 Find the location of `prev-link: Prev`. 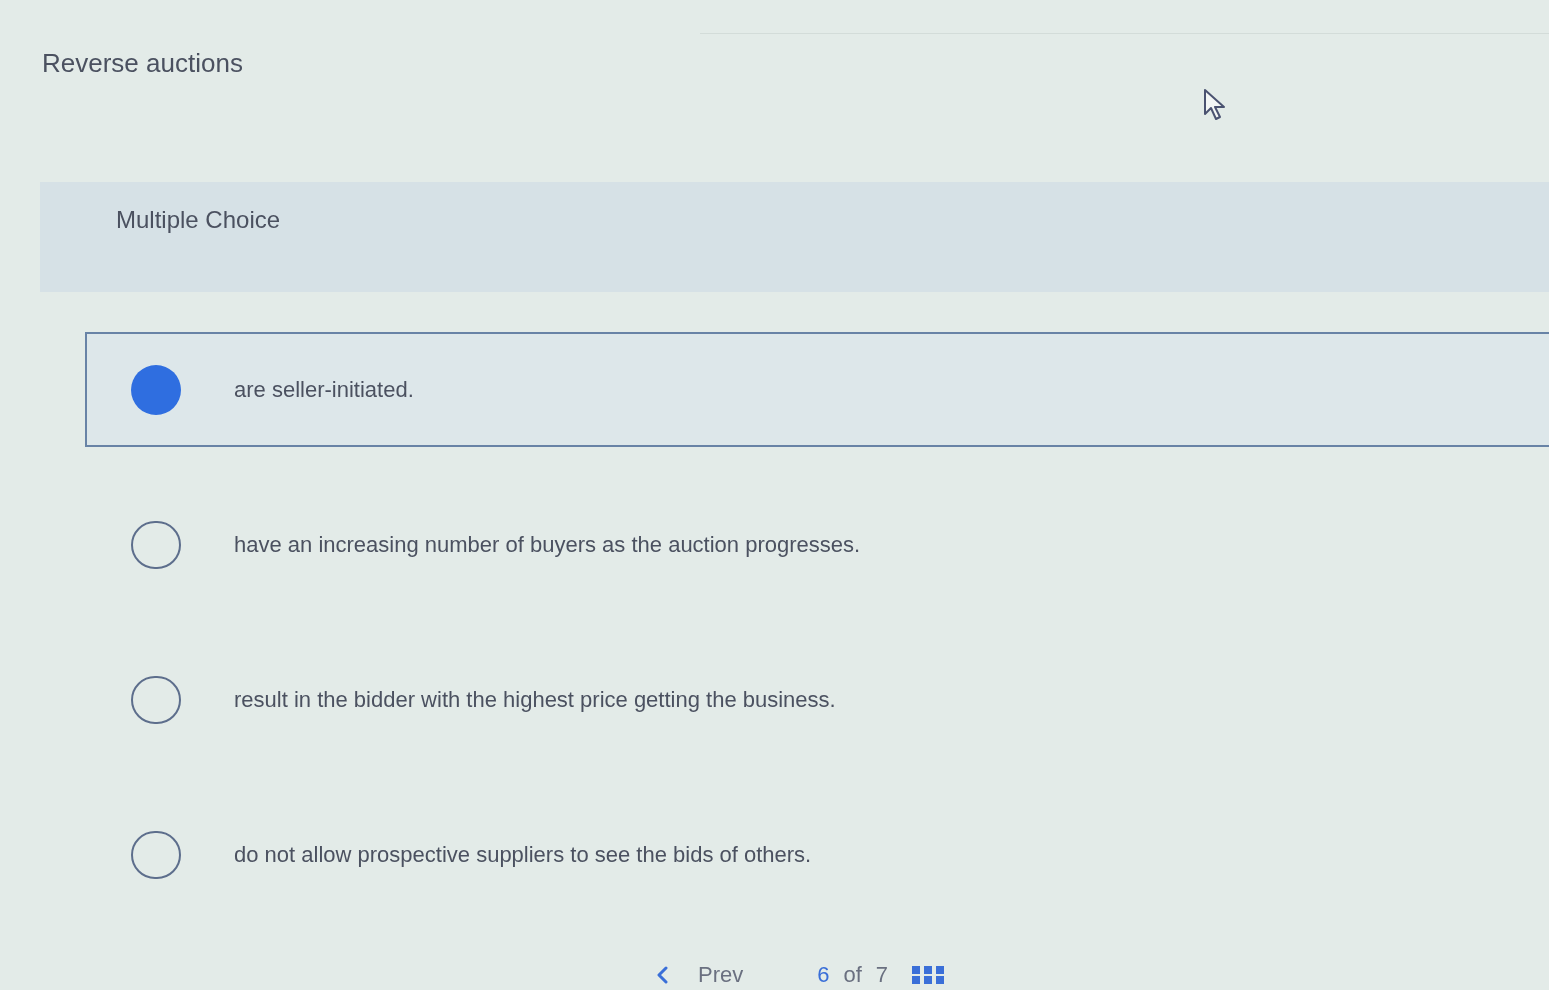

prev-link: Prev is located at coordinates (721, 975).